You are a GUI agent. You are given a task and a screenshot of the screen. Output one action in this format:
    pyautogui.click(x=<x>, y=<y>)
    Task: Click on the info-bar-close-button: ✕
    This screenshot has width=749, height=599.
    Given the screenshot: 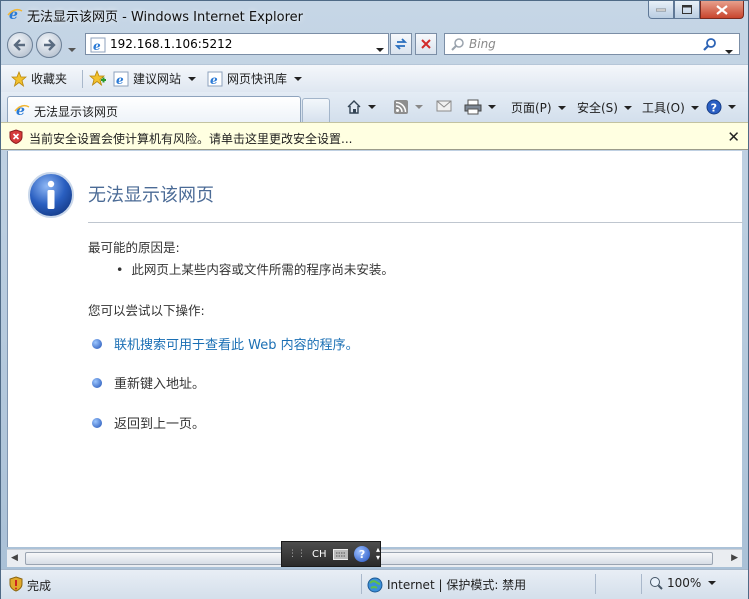 What is the action you would take?
    pyautogui.click(x=733, y=137)
    